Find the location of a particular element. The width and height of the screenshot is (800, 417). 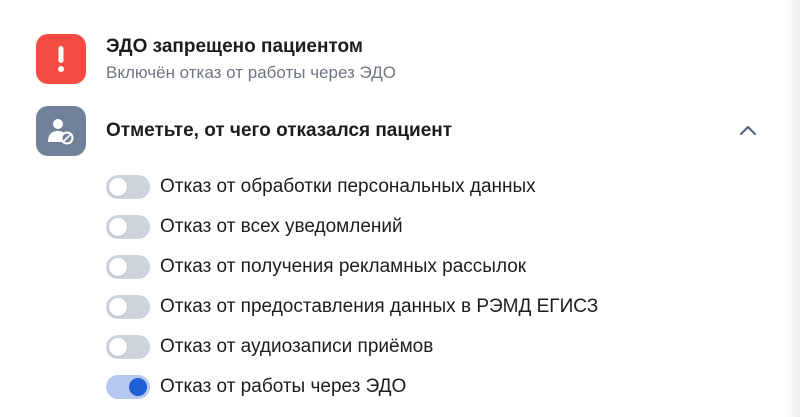

chevron-up-icon is located at coordinates (748, 131).